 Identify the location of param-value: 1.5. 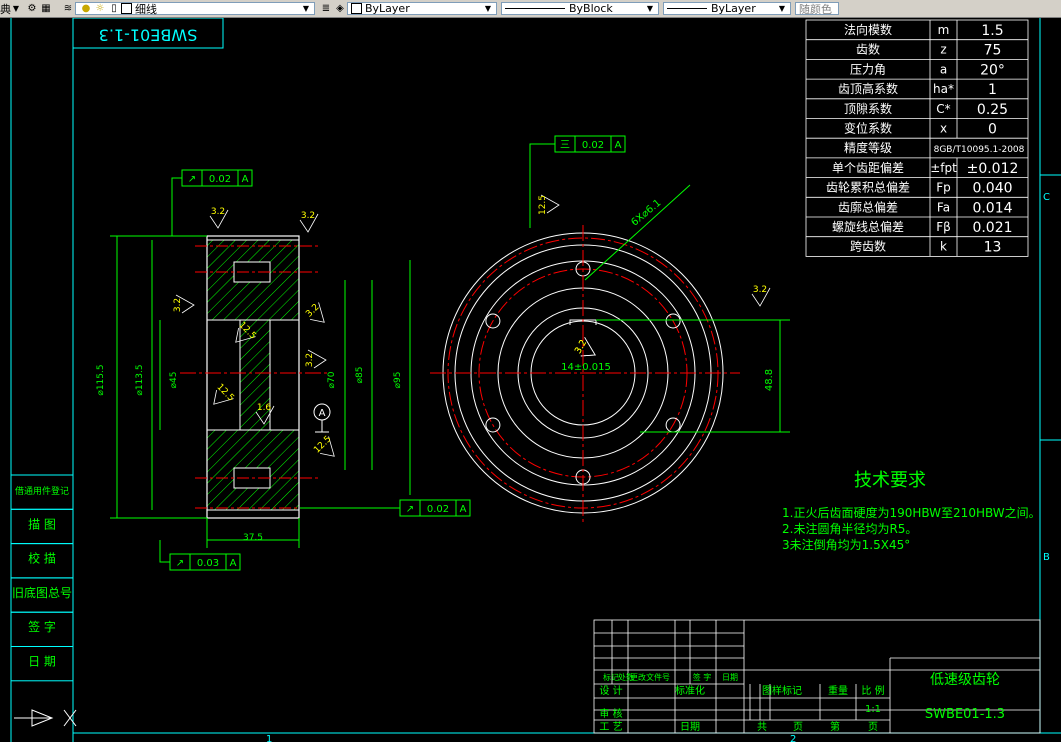
(992, 31).